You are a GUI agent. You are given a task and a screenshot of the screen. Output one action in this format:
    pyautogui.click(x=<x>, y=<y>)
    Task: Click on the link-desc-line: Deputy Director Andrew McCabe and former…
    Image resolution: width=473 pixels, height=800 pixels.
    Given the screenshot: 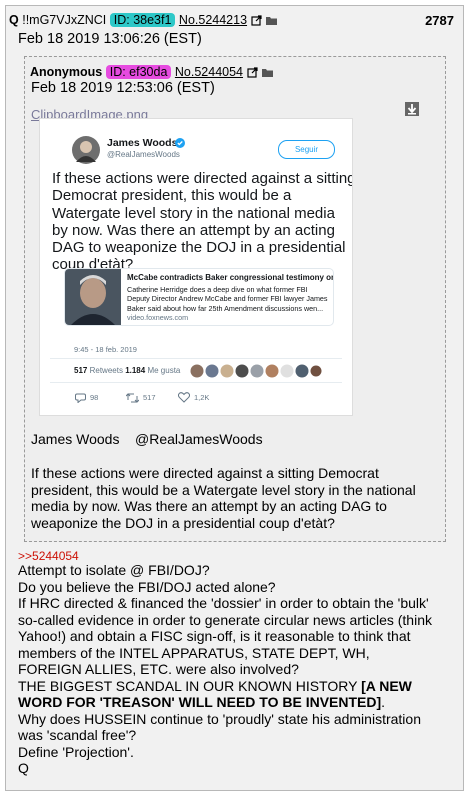 What is the action you would take?
    pyautogui.click(x=227, y=299)
    